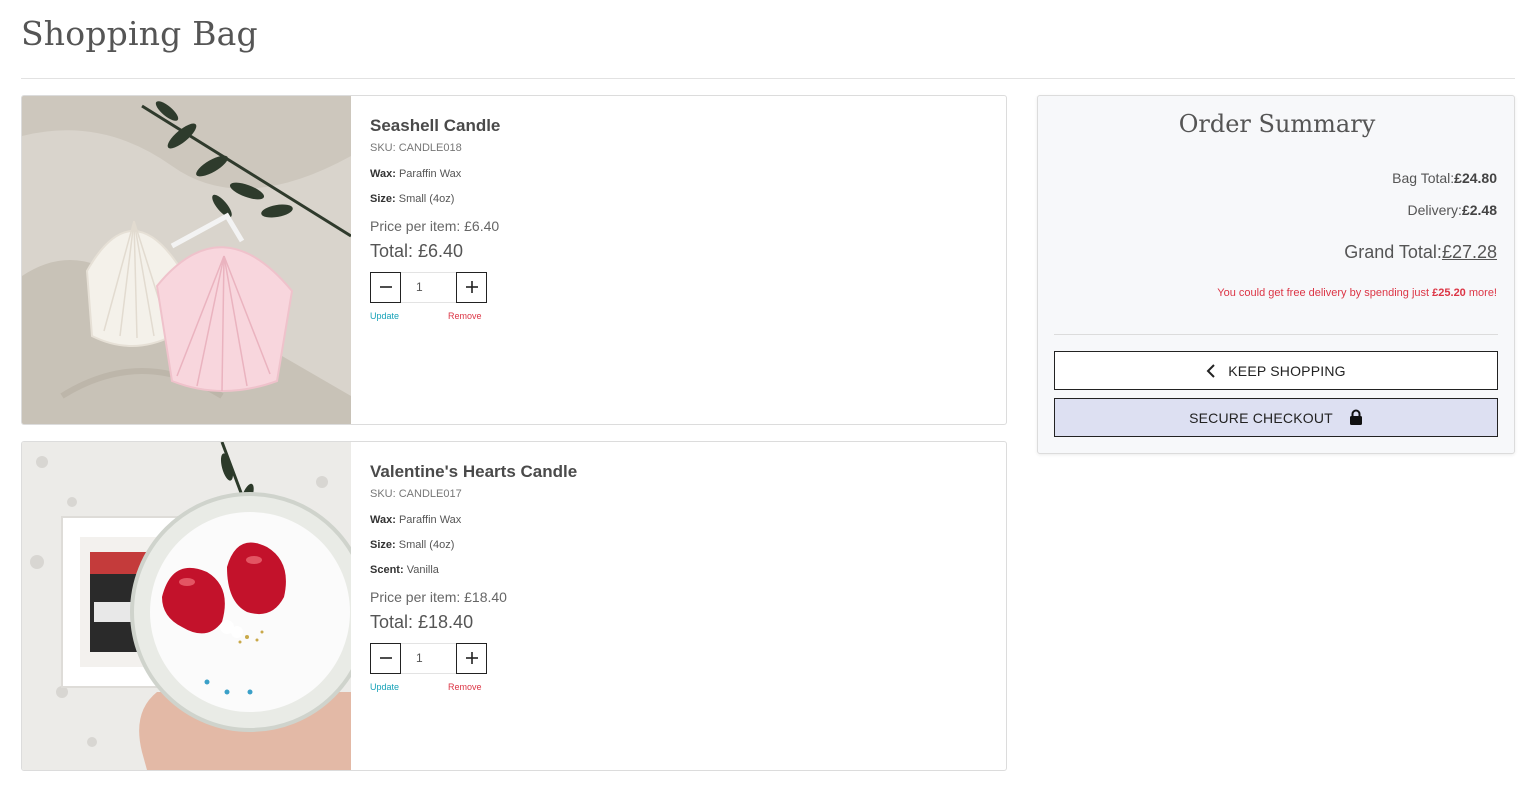 Image resolution: width=1526 pixels, height=792 pixels. Describe the element at coordinates (417, 251) in the screenshot. I see `item-total: Total: £6.40` at that location.